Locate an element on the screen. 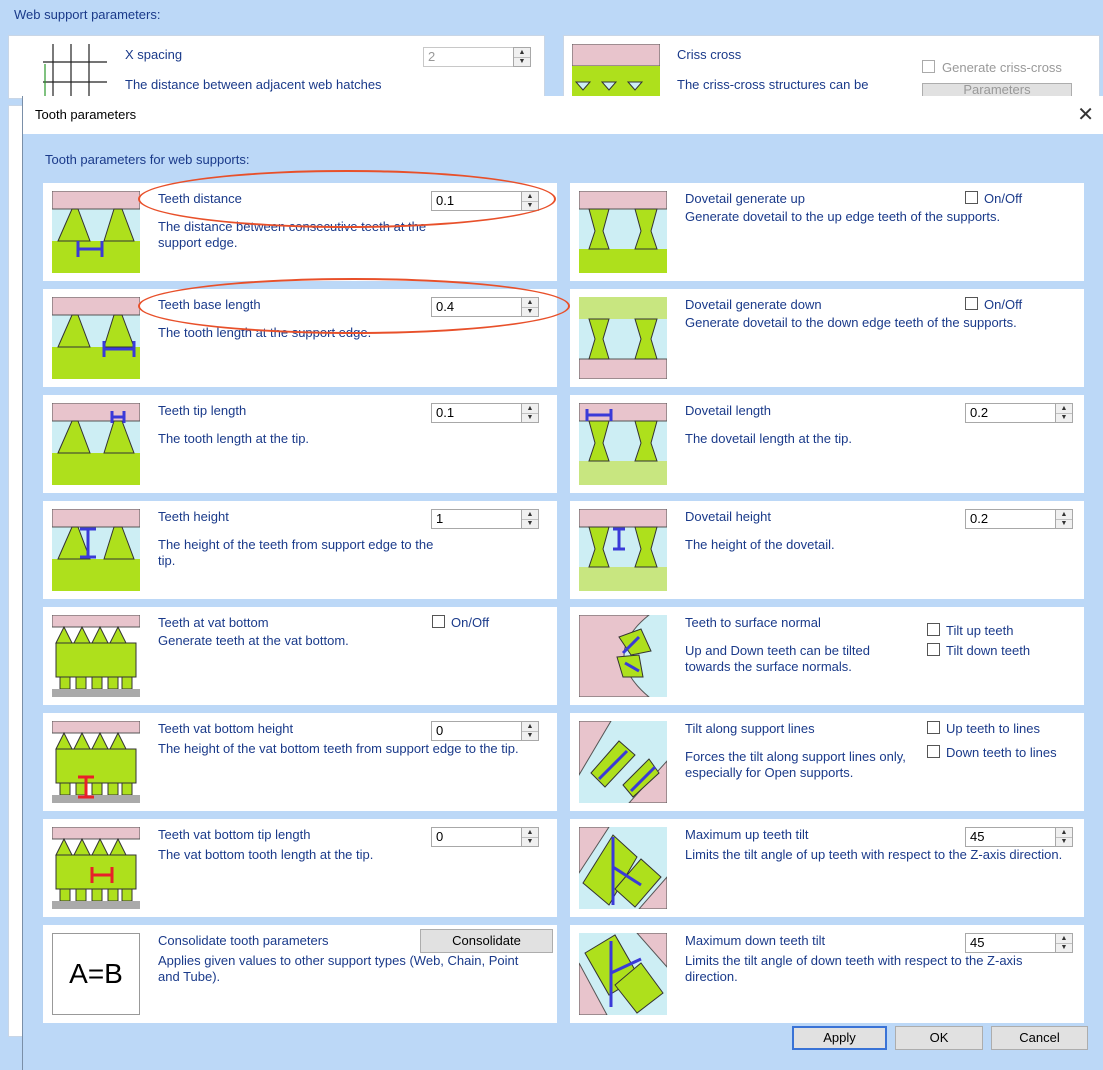 The width and height of the screenshot is (1103, 1070). teeth-tip-length-title: Teeth tip length is located at coordinates (202, 410).